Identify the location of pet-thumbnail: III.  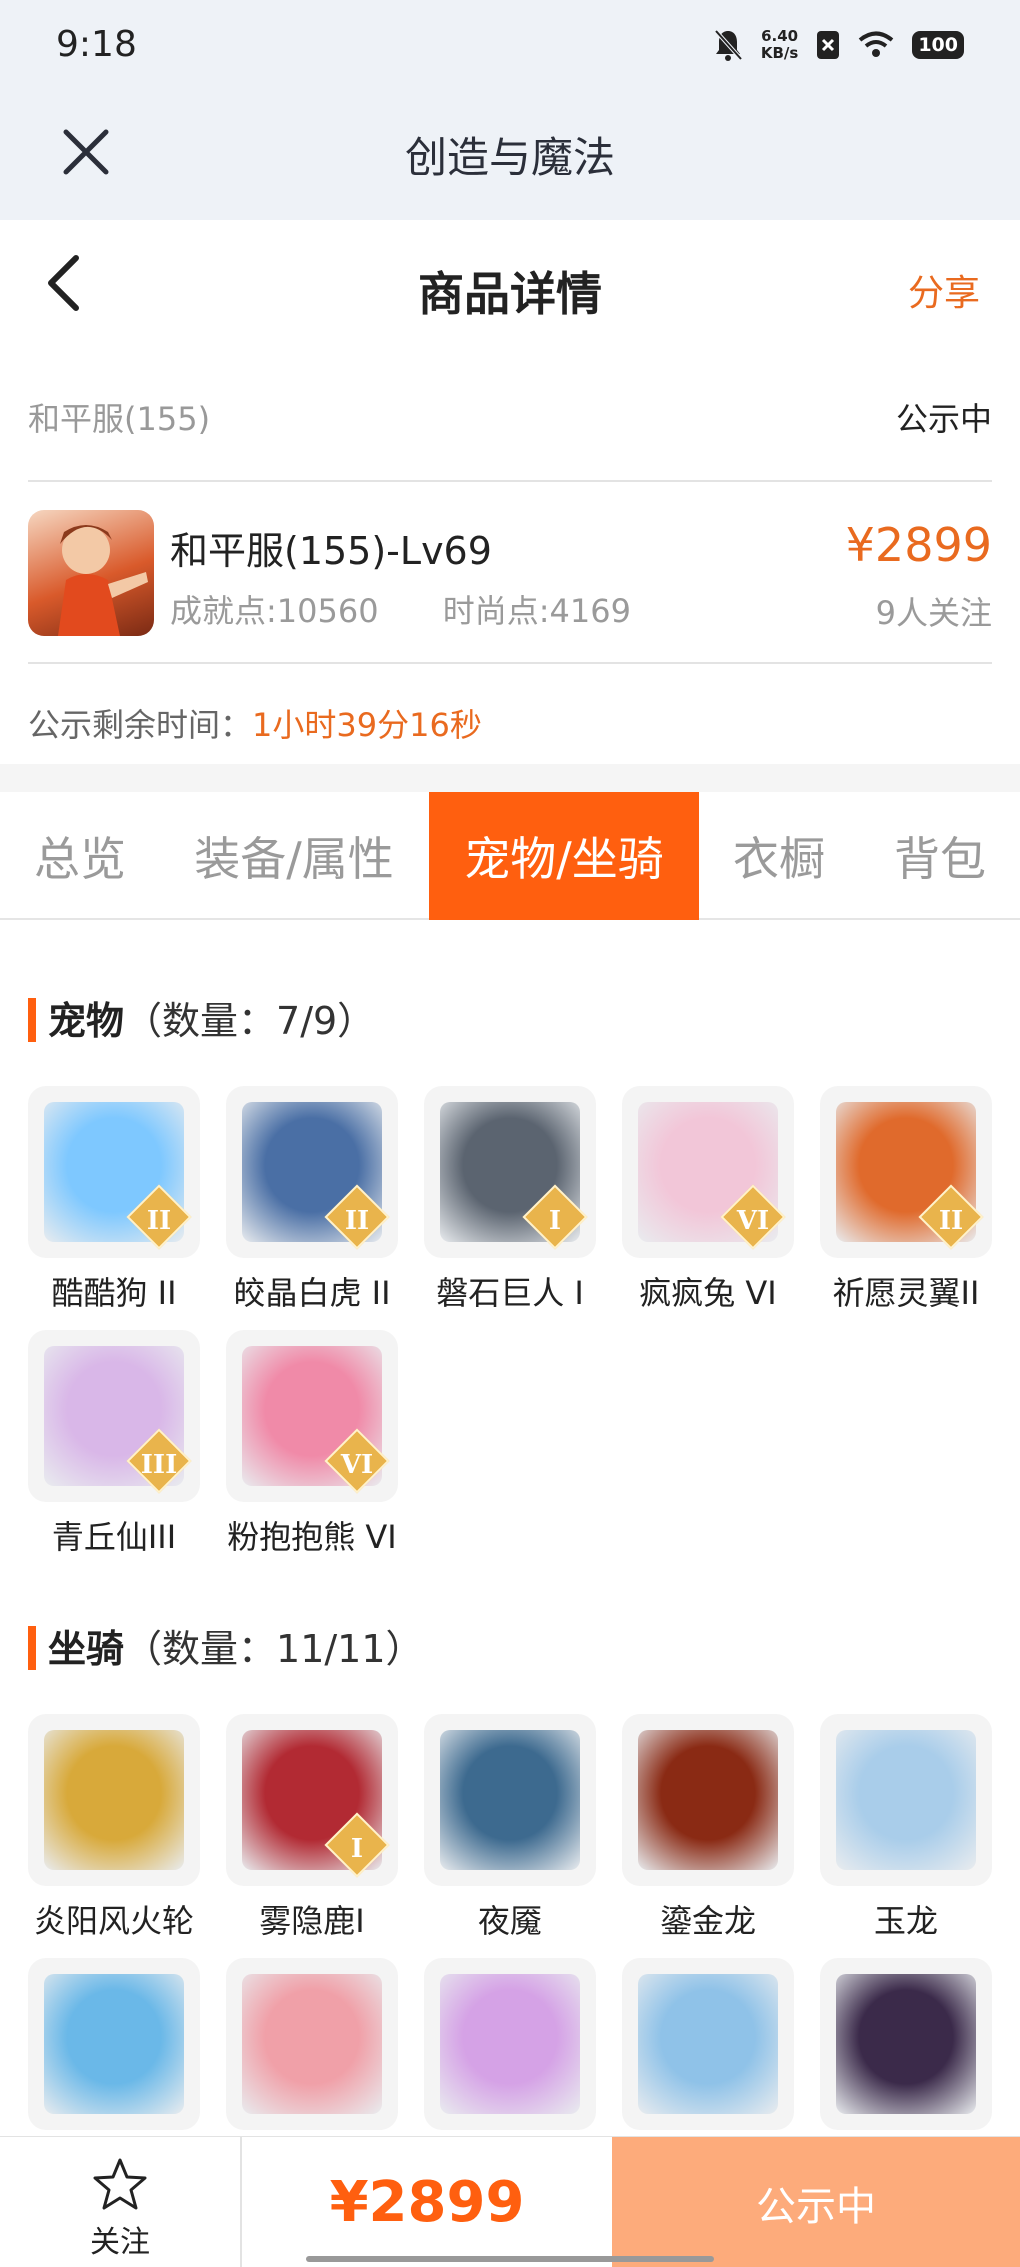
(114, 1416).